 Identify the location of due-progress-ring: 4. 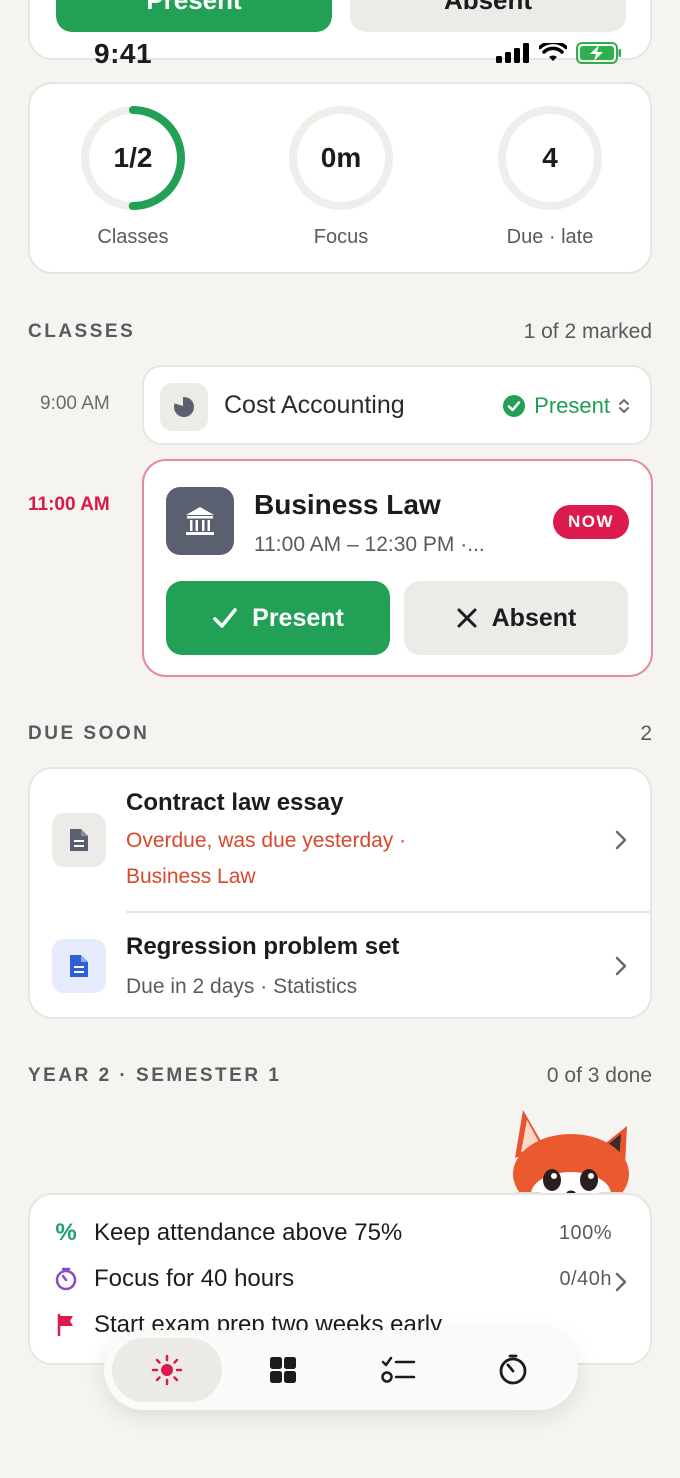
(550, 158).